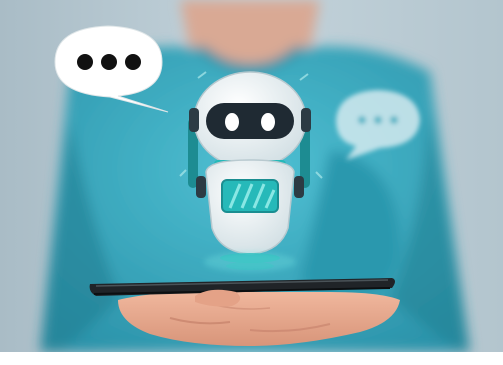 This screenshot has height=365, width=503. What do you see at coordinates (268, 122) in the screenshot?
I see `robot-eye-right` at bounding box center [268, 122].